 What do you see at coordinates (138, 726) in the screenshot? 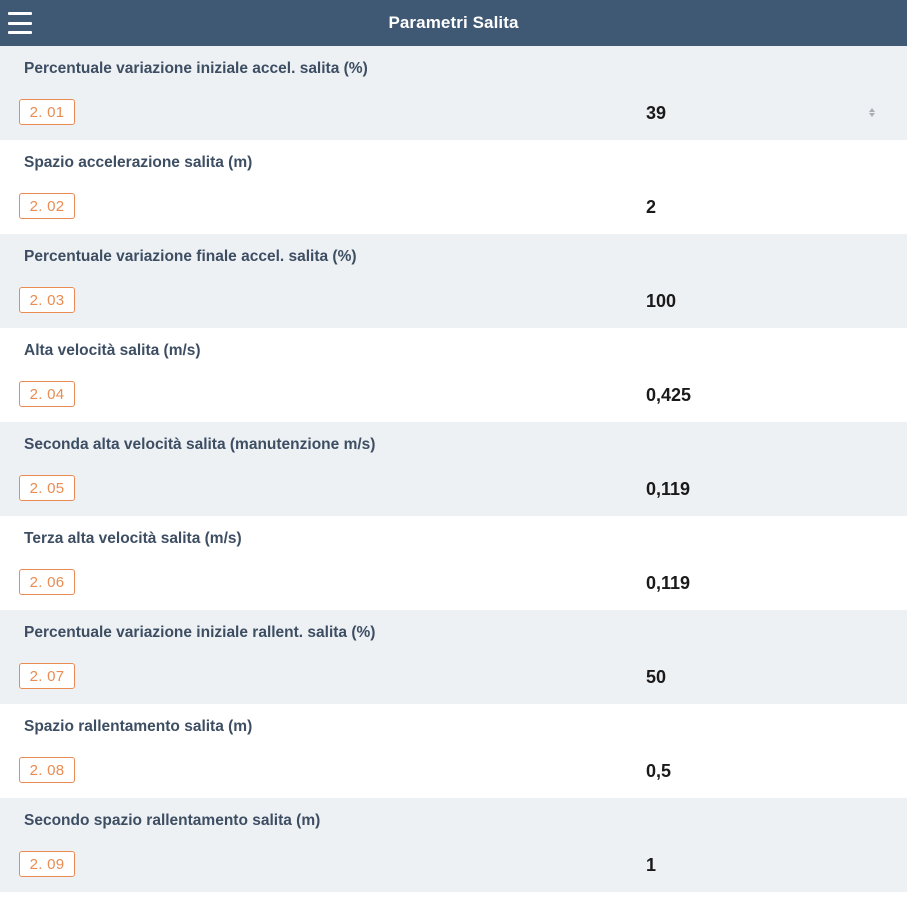
I see `parameter-label: Spazio rallentamento salita (m)` at bounding box center [138, 726].